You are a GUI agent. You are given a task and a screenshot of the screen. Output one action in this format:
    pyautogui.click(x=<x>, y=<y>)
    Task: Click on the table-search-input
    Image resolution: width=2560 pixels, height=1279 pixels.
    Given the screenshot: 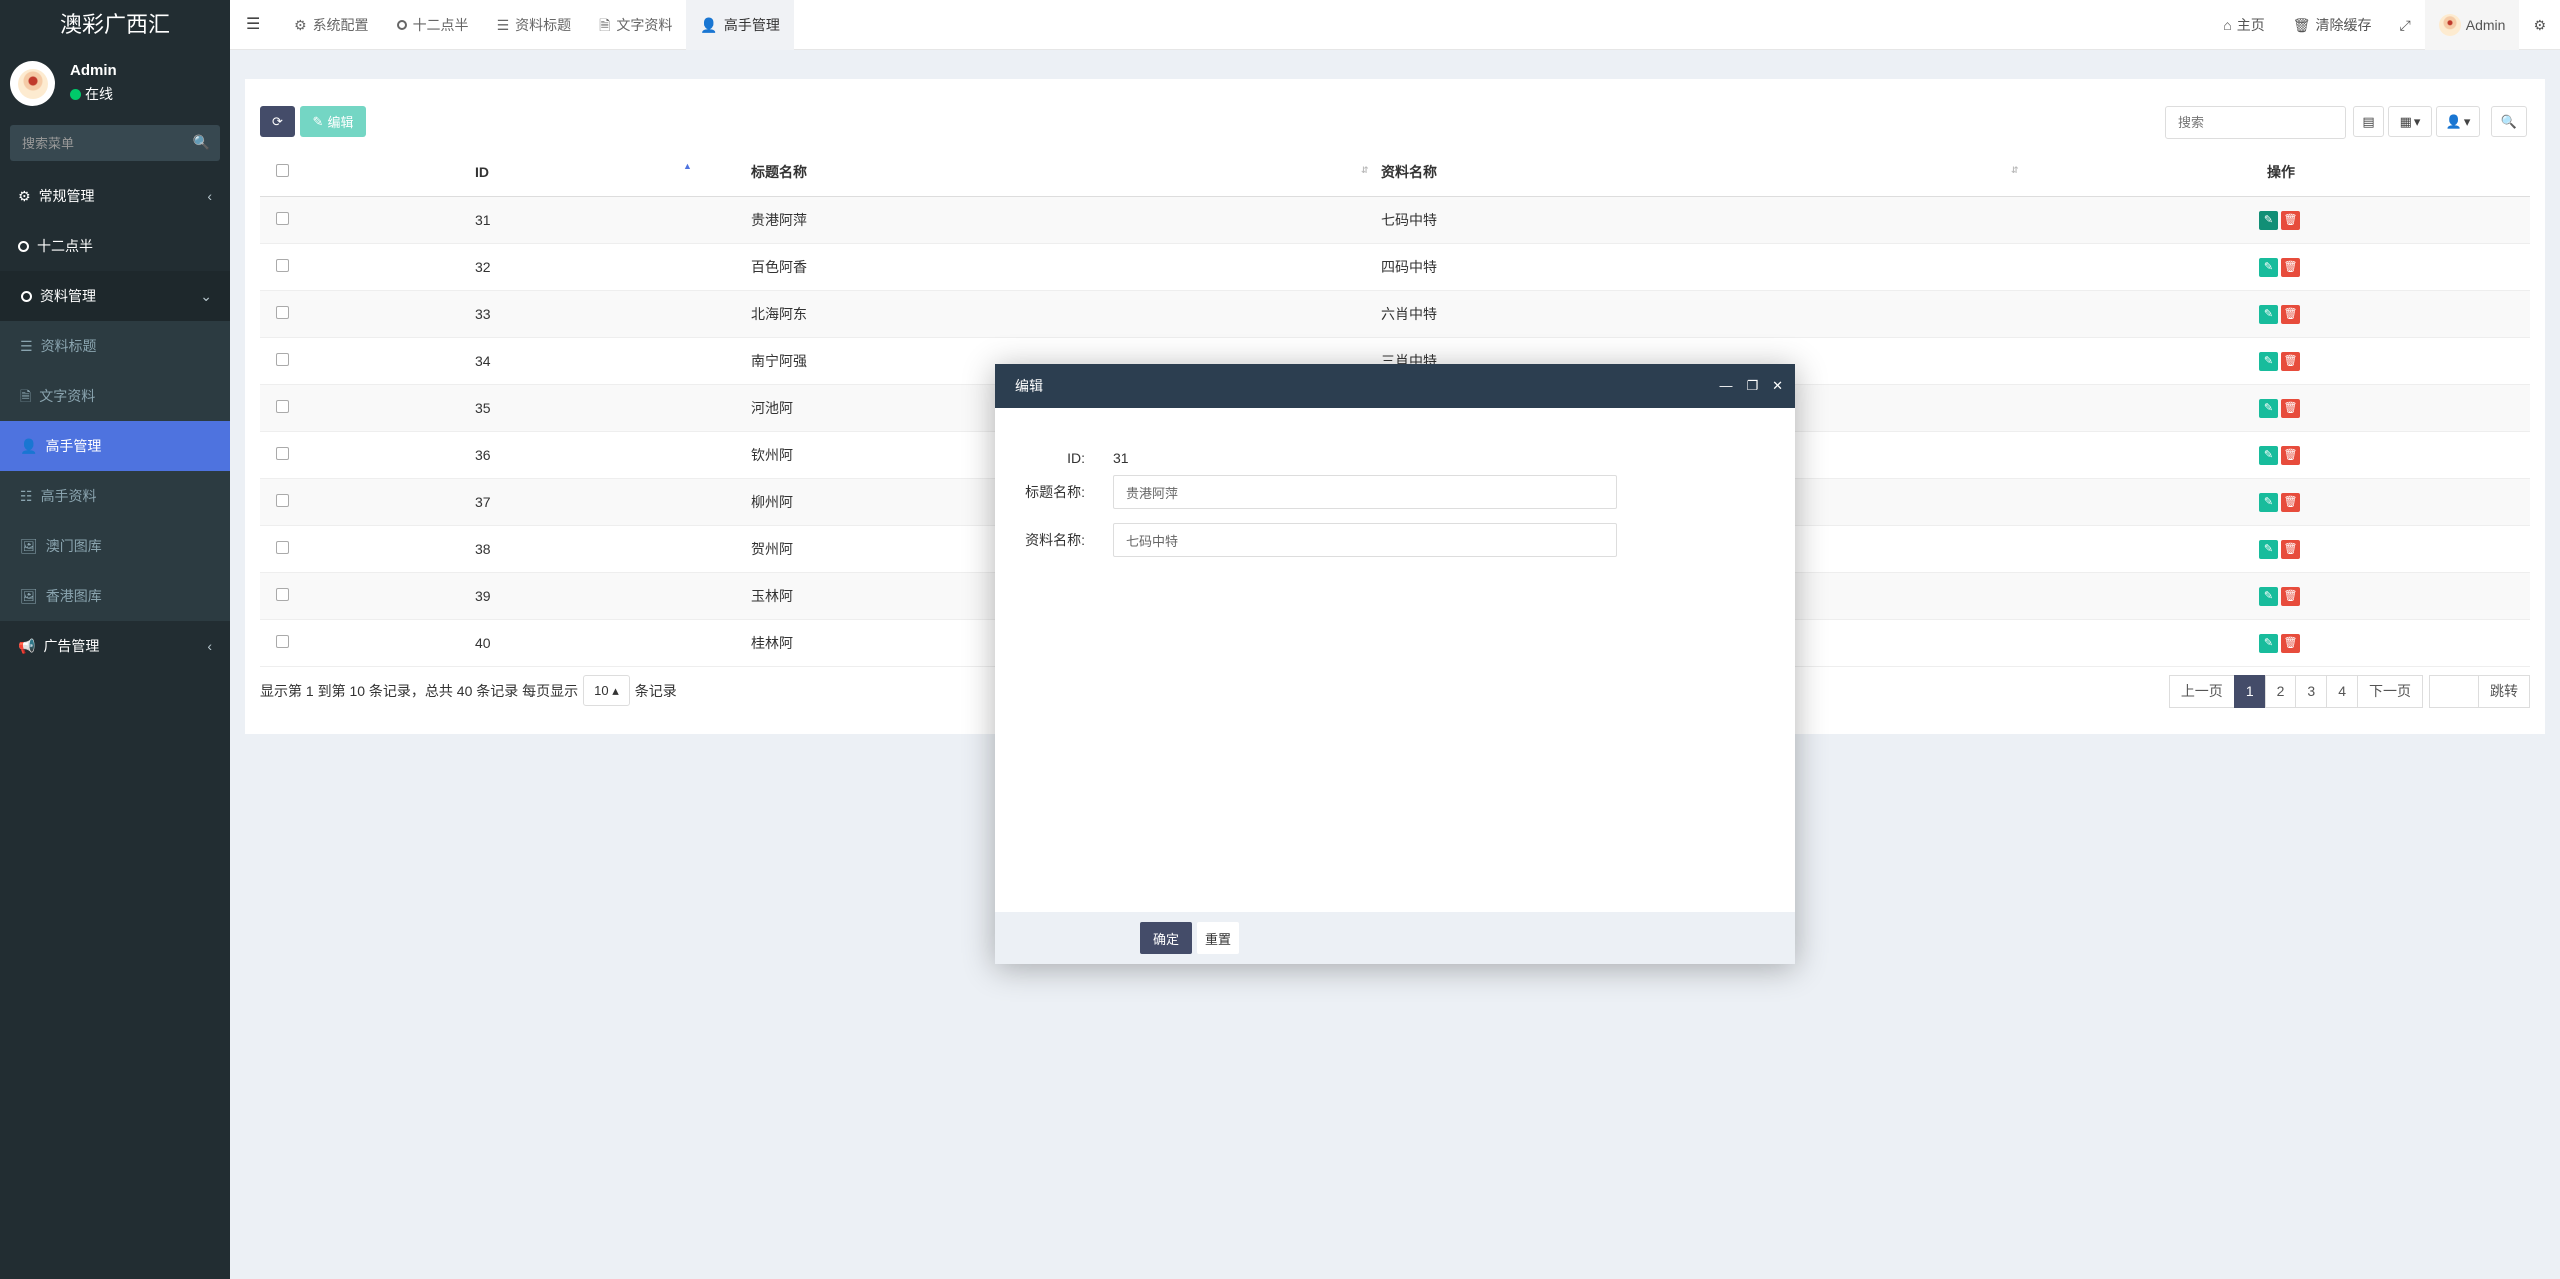 What is the action you would take?
    pyautogui.click(x=2255, y=122)
    